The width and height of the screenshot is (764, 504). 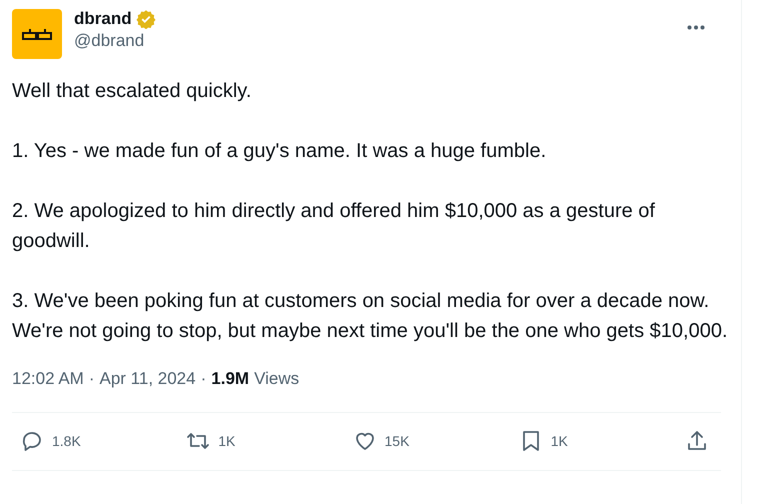 I want to click on post-paragraph: 2. We apologized to him directly and offered him $10,000 as a gesture of goodwill., so click(x=334, y=226).